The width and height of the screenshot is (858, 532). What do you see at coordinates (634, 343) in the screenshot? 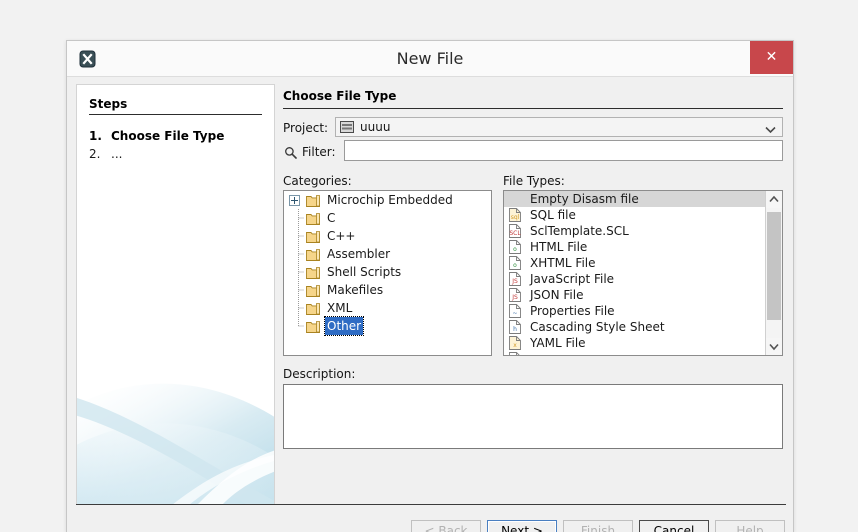
I see `file-type-row: x YAML File` at bounding box center [634, 343].